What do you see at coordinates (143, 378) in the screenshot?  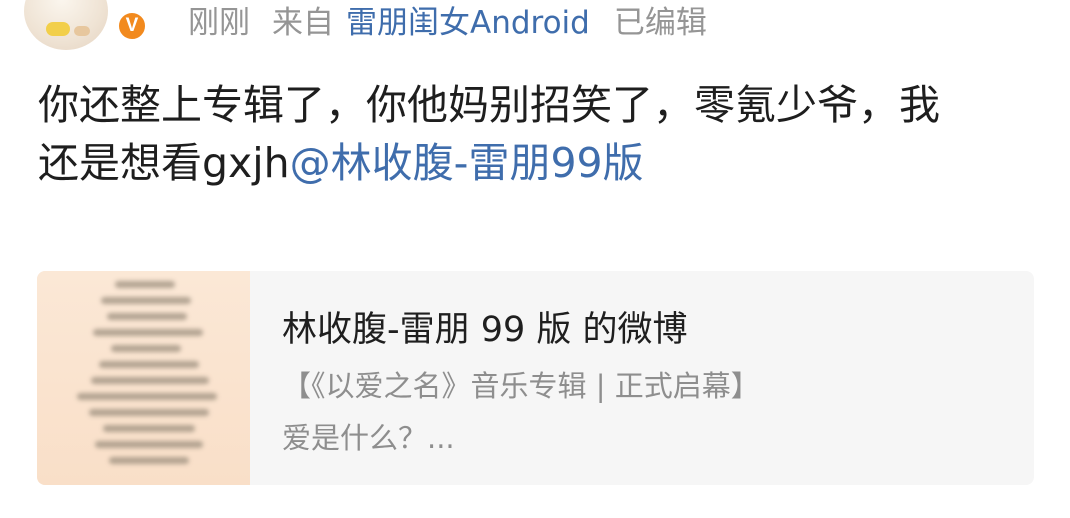 I see `card-thumbnail` at bounding box center [143, 378].